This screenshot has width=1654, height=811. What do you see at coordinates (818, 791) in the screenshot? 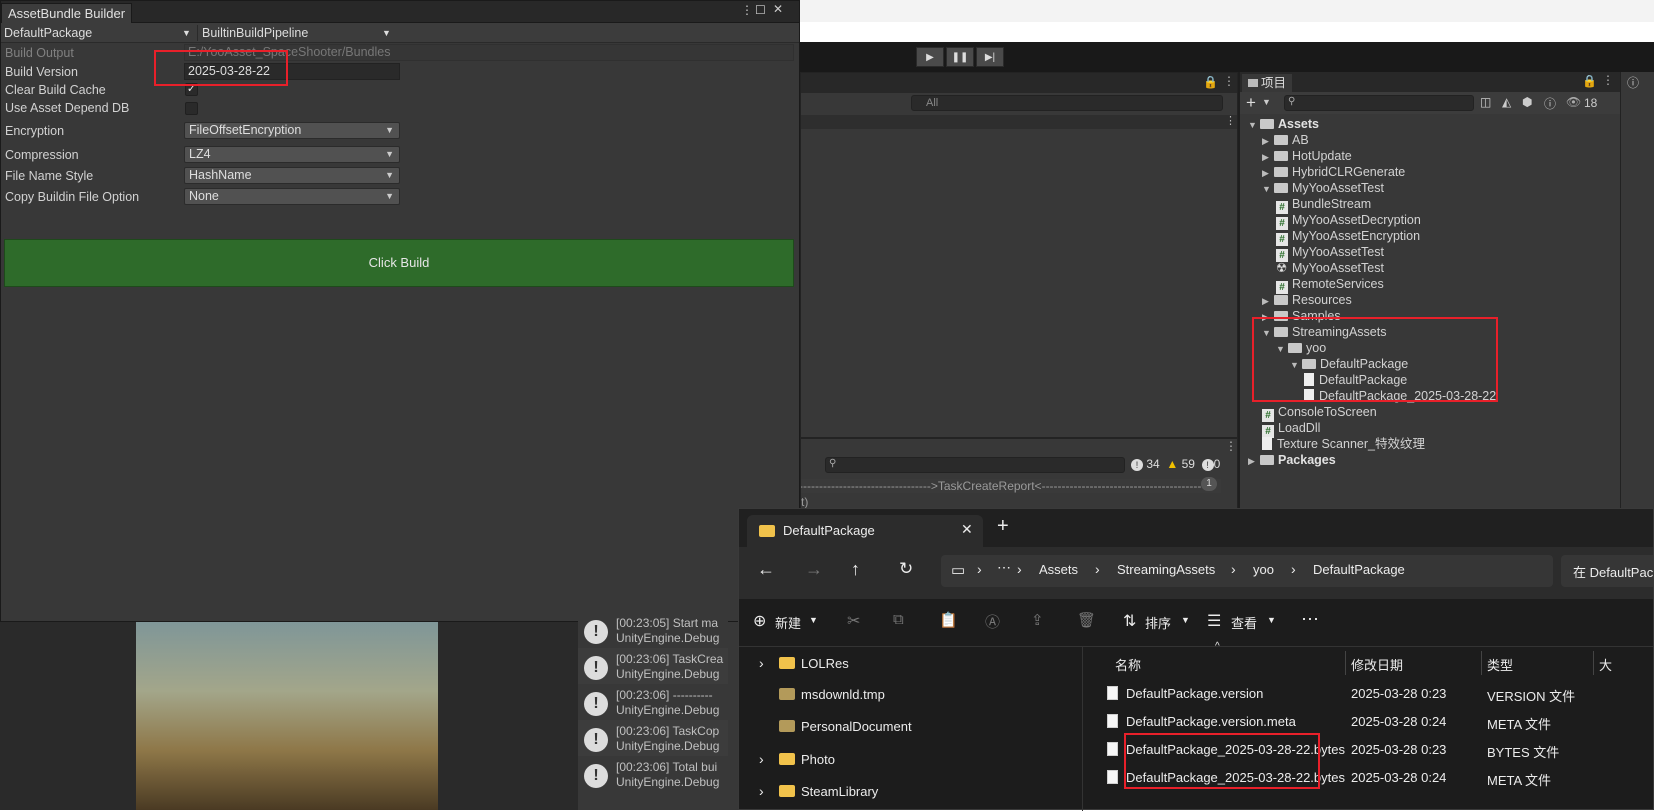
I see `sidebar-item: › SteamLibrary` at bounding box center [818, 791].